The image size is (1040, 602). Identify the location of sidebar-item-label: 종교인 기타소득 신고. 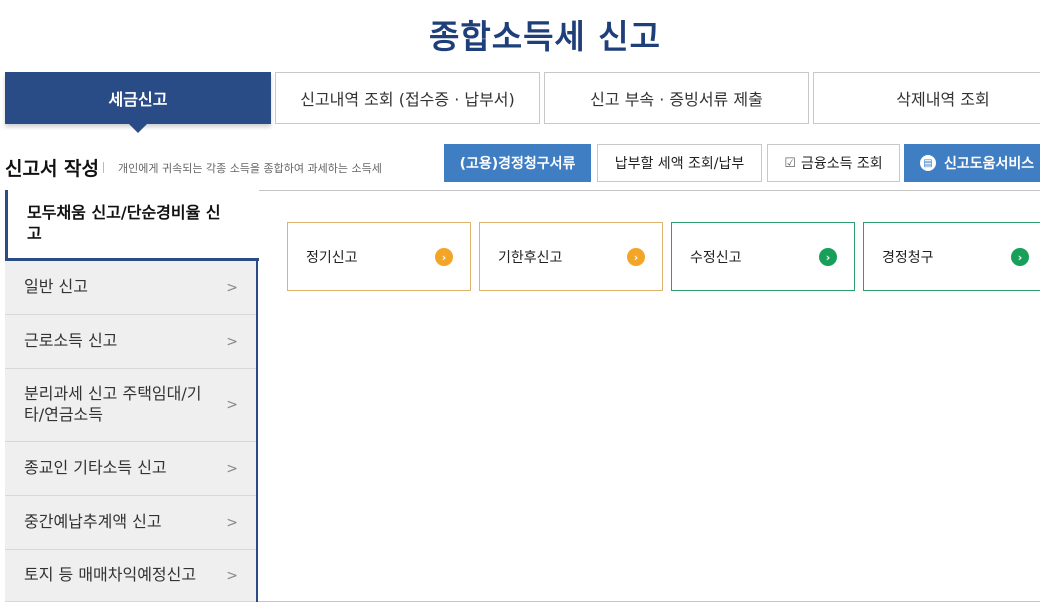
(95, 468).